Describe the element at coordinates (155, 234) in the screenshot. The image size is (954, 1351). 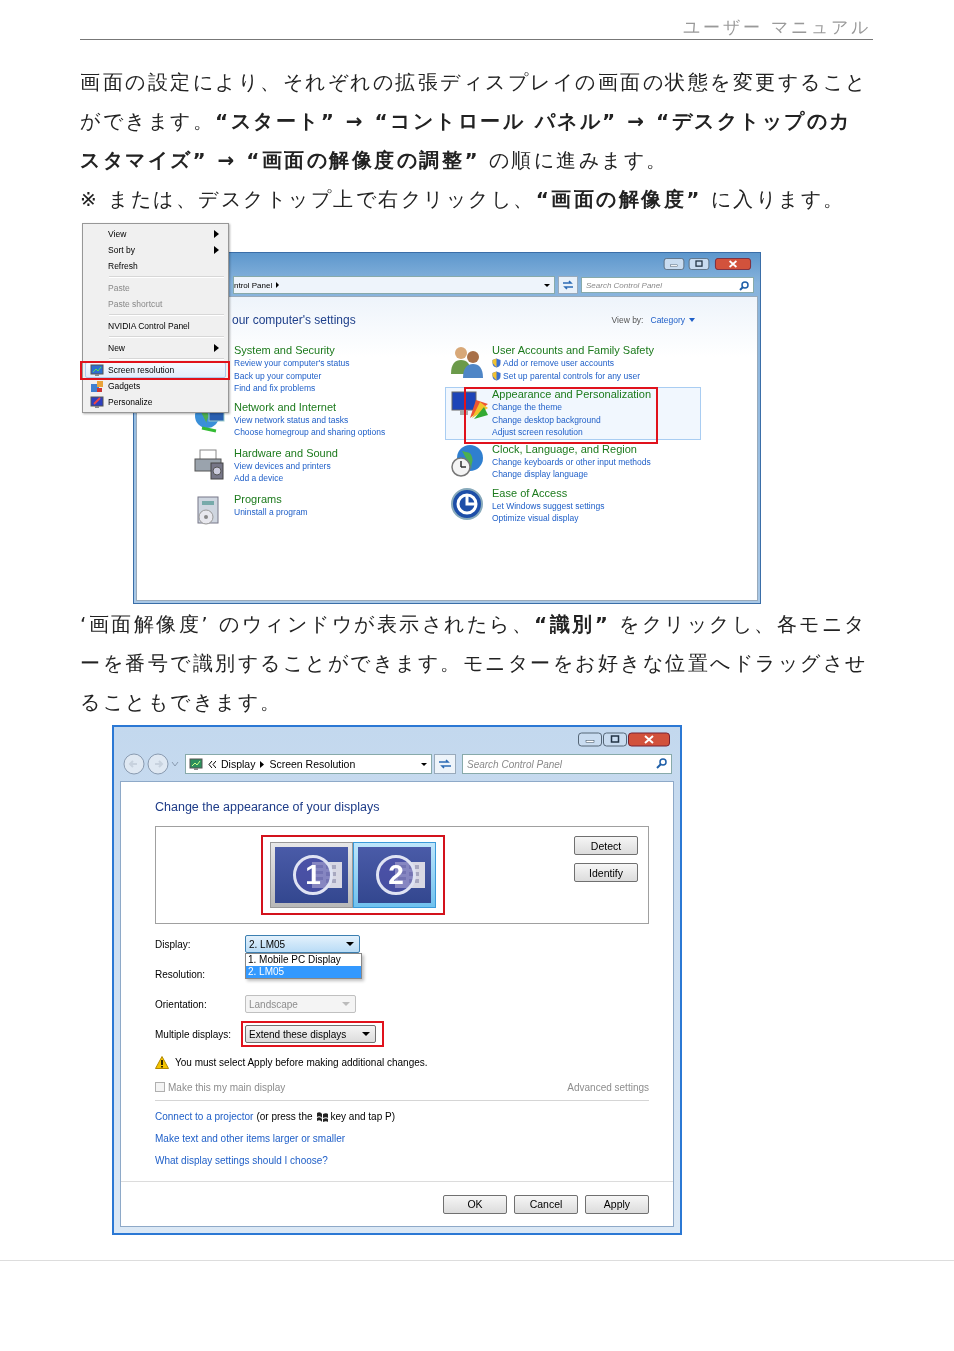
I see `menu-item: View` at that location.